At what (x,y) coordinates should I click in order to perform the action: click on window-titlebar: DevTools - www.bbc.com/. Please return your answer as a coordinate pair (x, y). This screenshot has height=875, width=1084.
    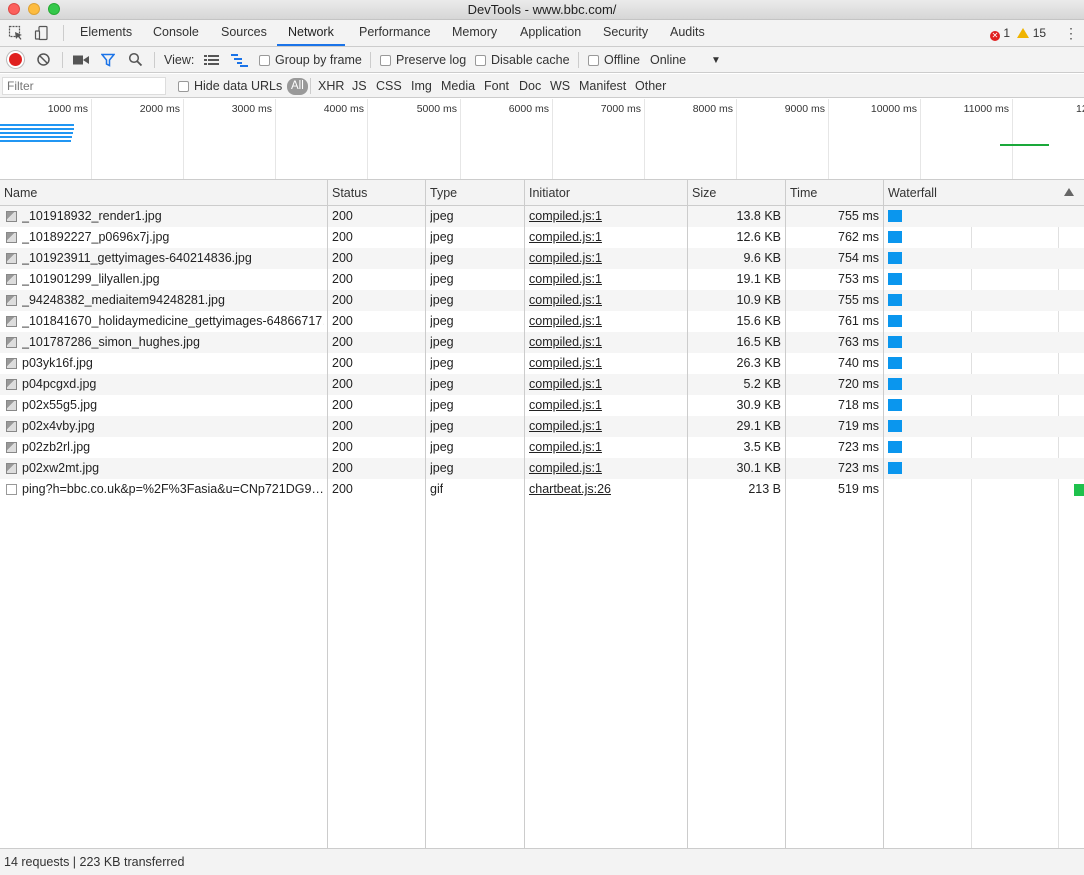
    Looking at the image, I should click on (542, 10).